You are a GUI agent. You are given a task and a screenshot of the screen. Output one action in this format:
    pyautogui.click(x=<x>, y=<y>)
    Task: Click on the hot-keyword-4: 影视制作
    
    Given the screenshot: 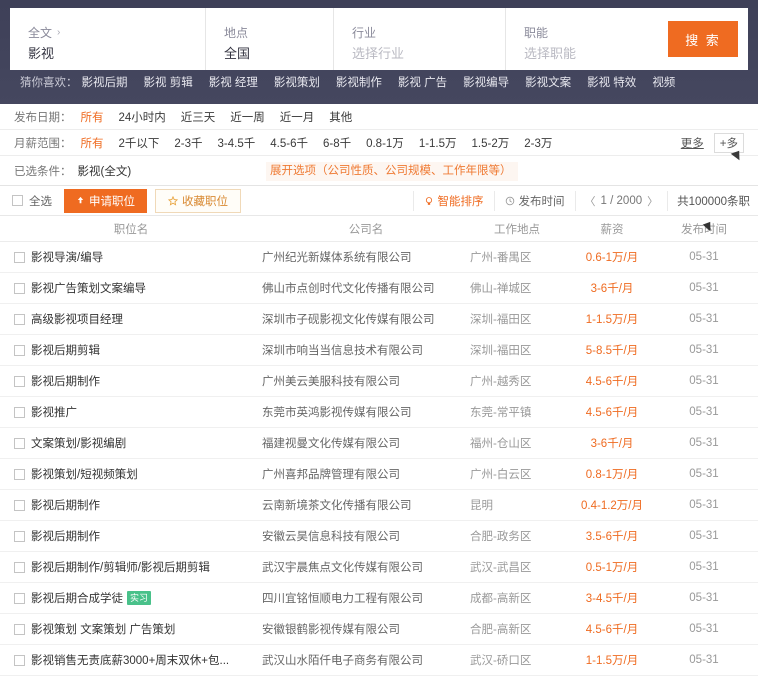 What is the action you would take?
    pyautogui.click(x=359, y=82)
    